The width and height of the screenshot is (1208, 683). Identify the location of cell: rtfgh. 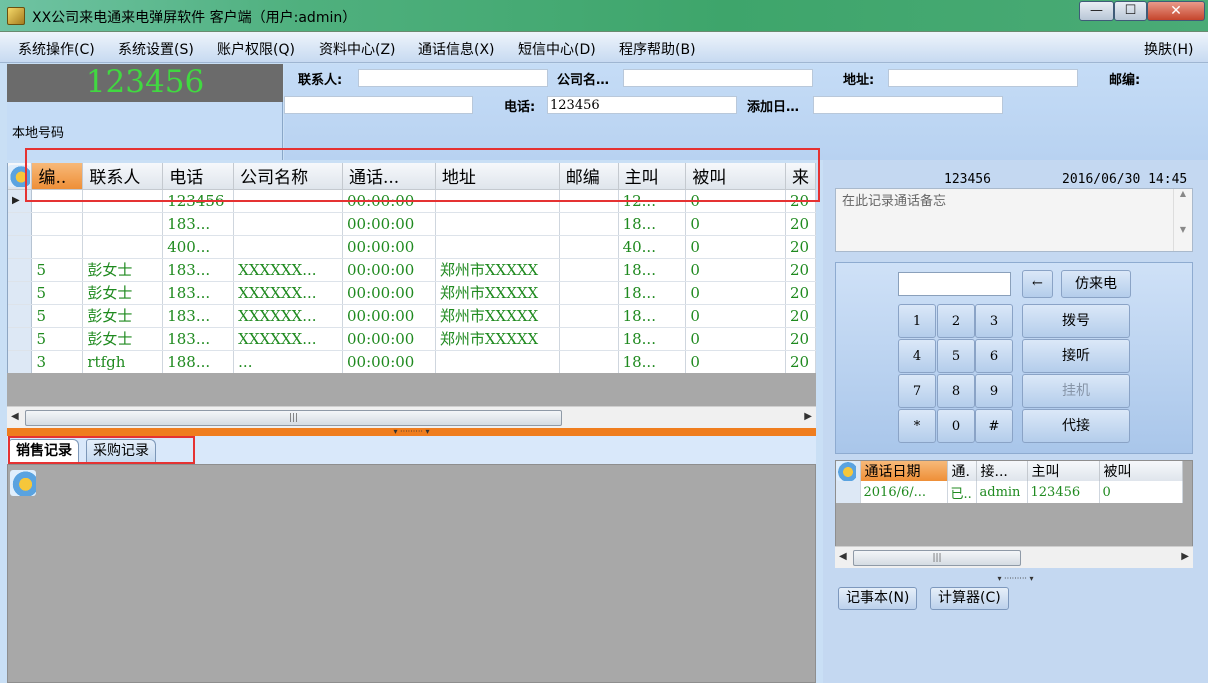
(123, 361).